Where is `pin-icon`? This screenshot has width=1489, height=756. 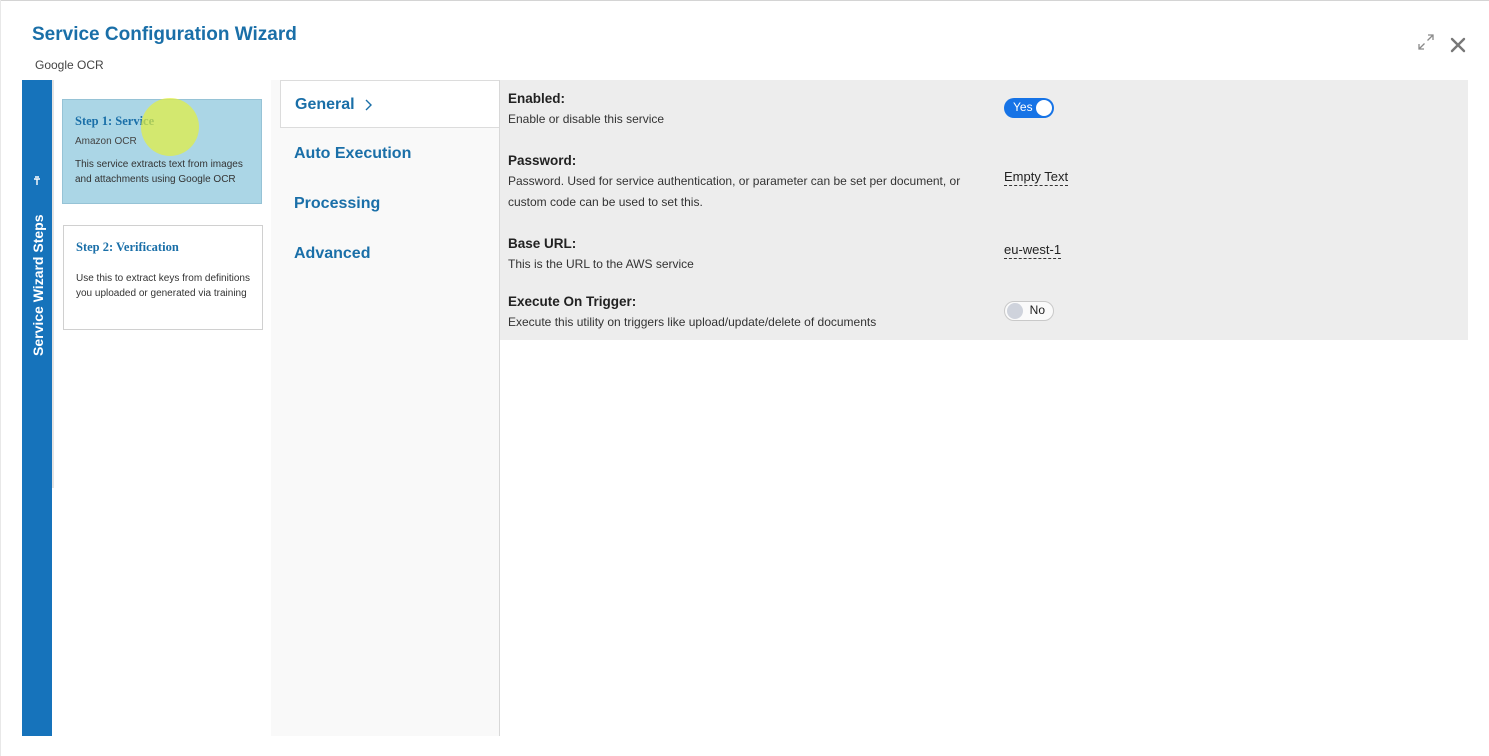
pin-icon is located at coordinates (37, 181).